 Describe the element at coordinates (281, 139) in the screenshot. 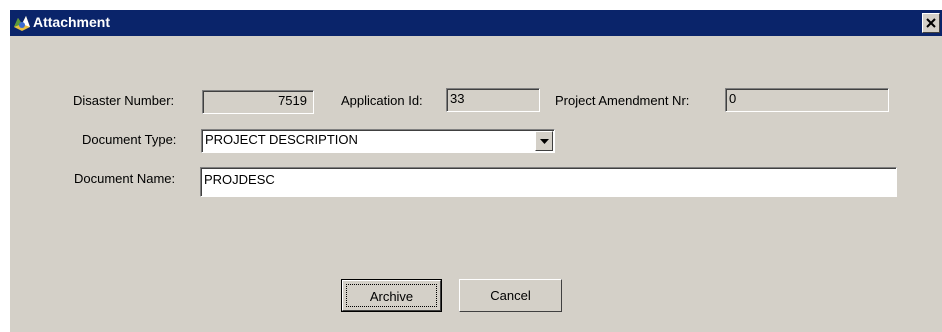

I see `document-type-value: PROJECT DESCRIPTION` at that location.